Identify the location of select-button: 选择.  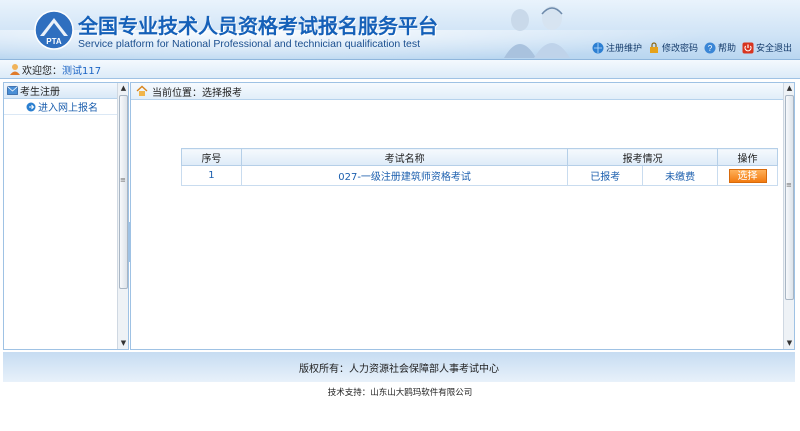
(747, 175).